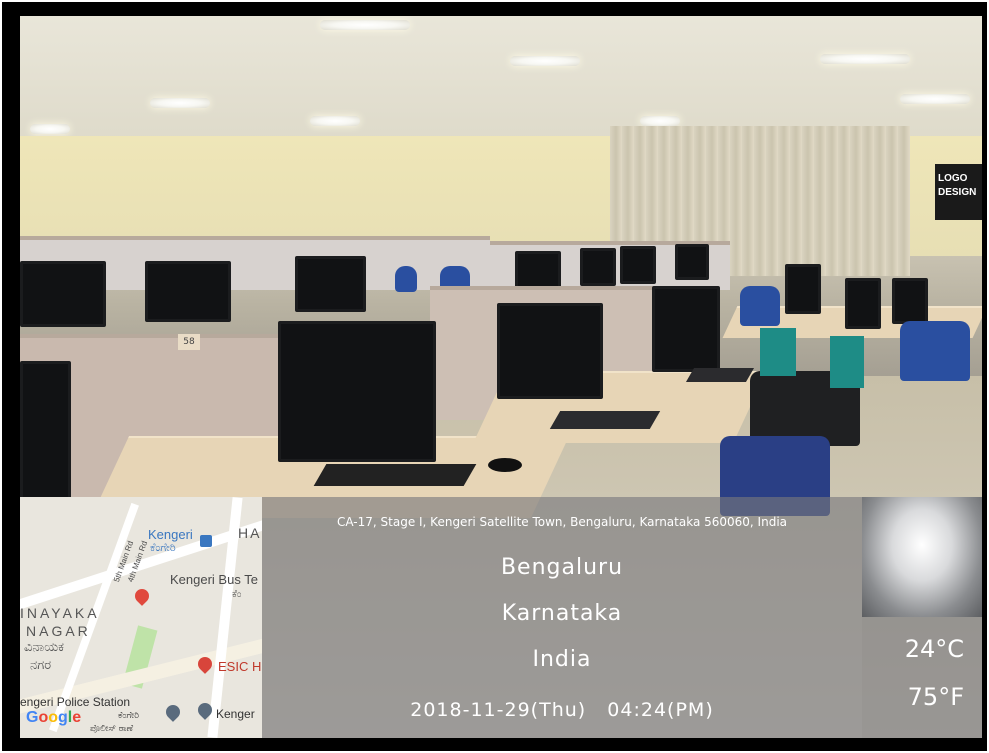 The height and width of the screenshot is (753, 989). What do you see at coordinates (58, 631) in the screenshot?
I see `map-label-nagar: NAGAR` at bounding box center [58, 631].